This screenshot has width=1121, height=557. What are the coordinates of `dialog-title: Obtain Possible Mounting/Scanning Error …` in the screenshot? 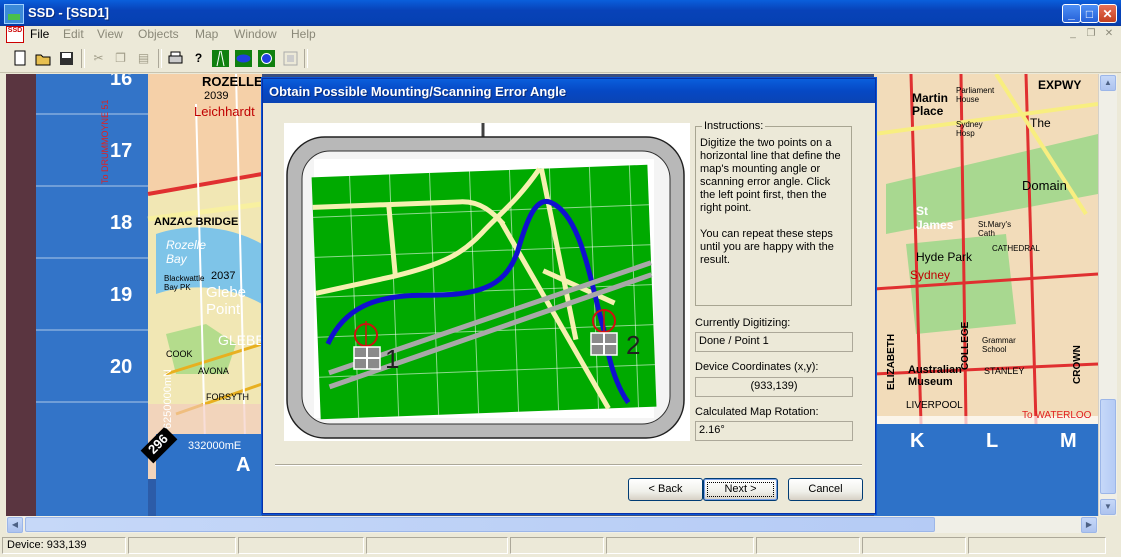 It's located at (418, 91).